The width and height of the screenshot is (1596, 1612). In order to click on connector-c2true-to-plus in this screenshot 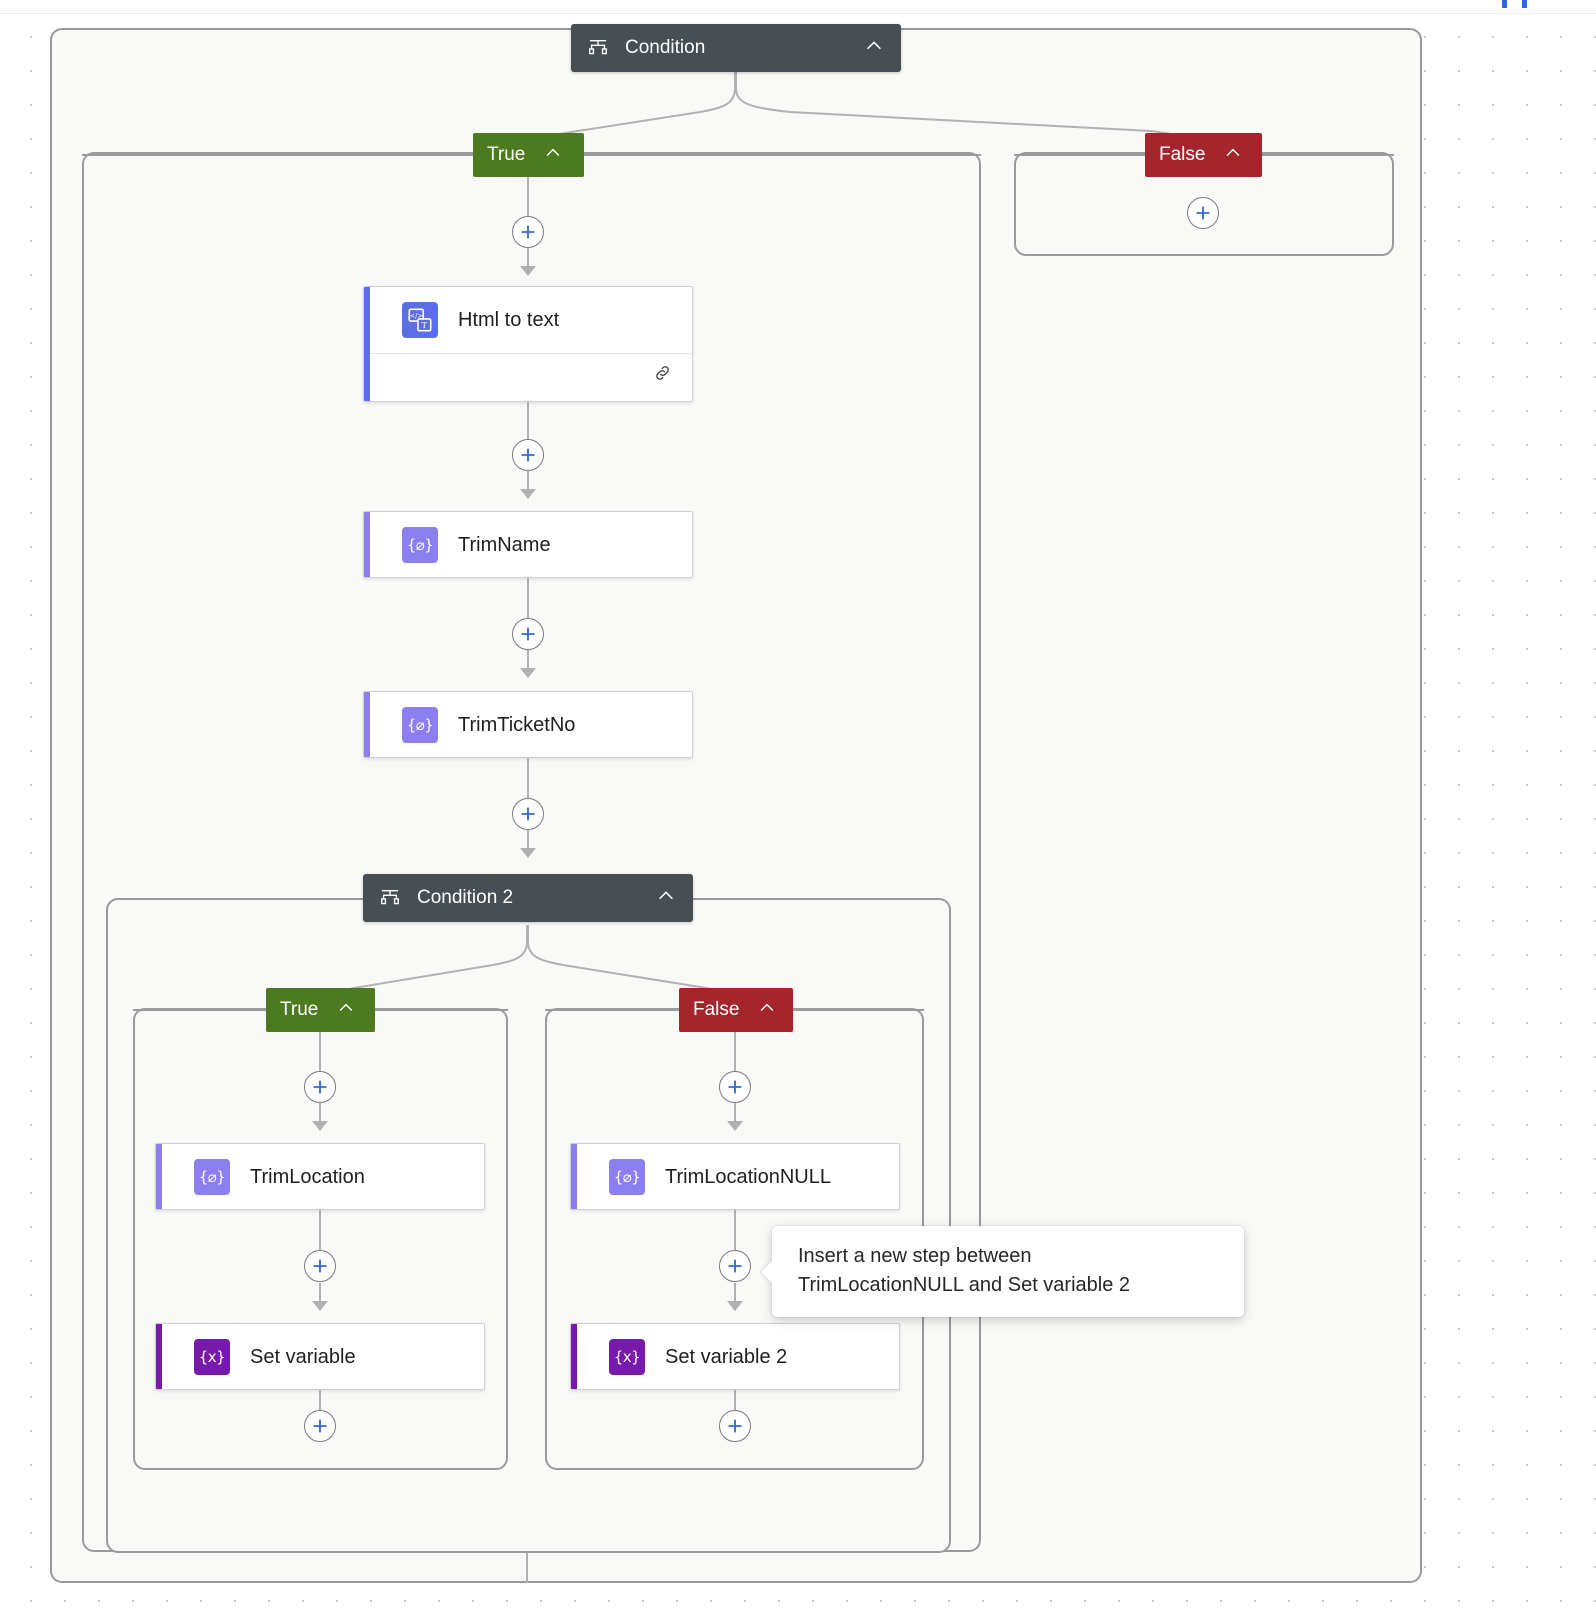, I will do `click(320, 1051)`.